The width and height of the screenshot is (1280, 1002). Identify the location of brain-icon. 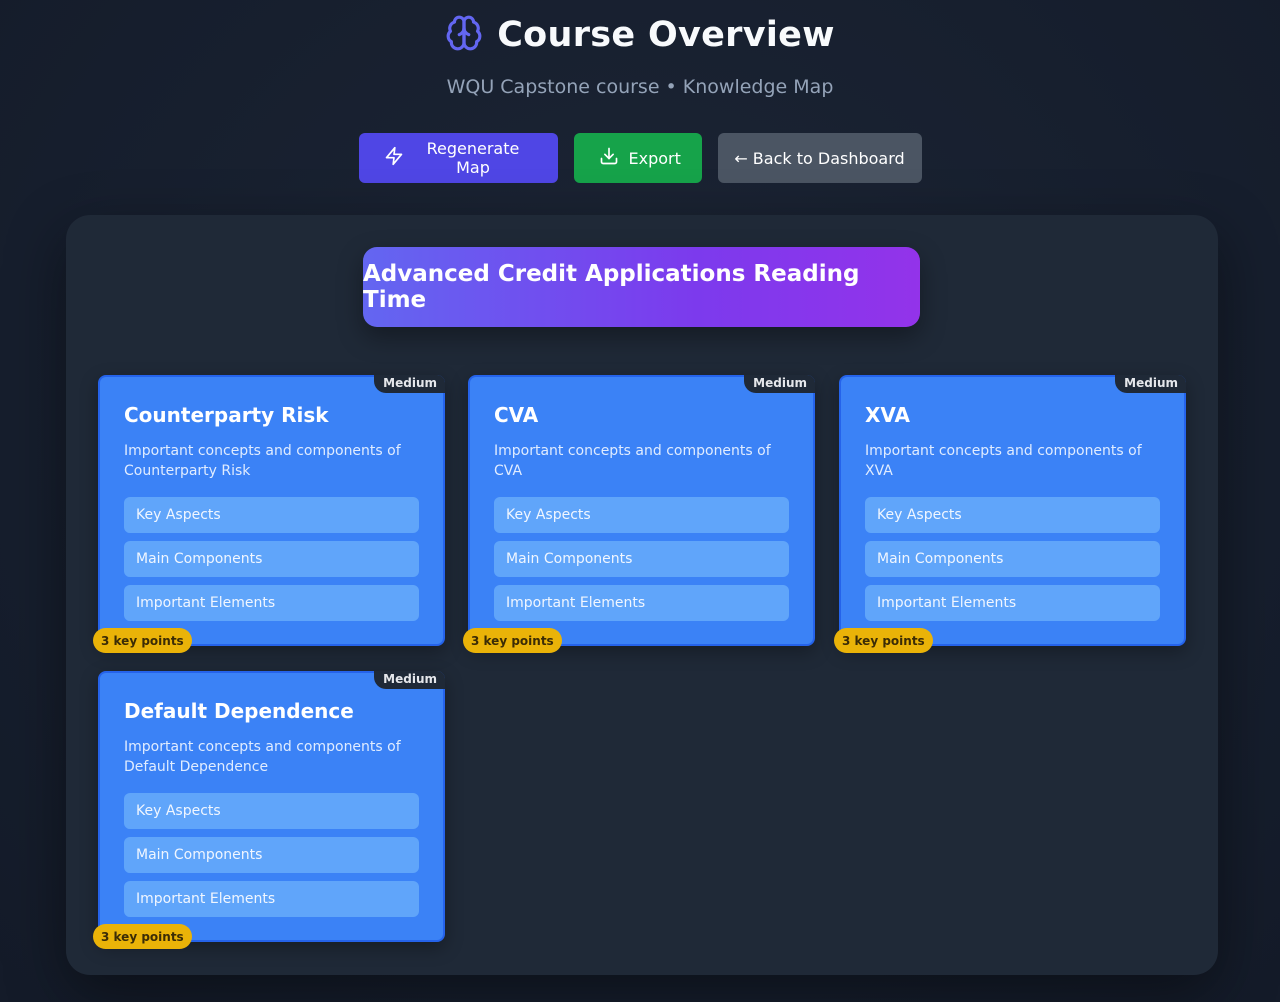
(464, 35).